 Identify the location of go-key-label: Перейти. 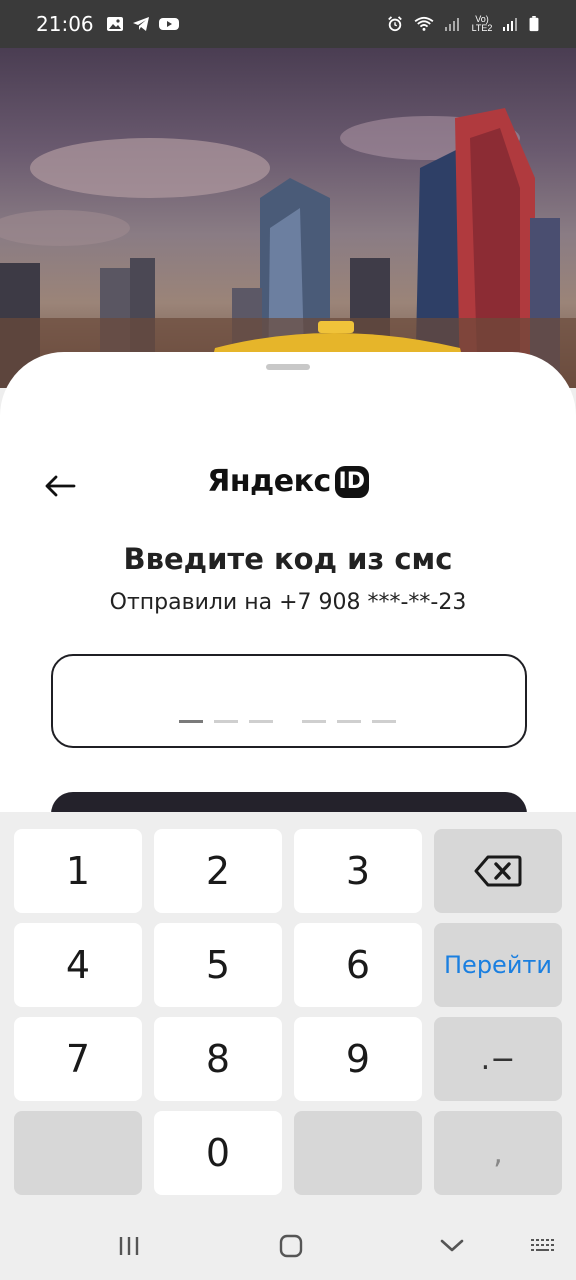
(498, 965).